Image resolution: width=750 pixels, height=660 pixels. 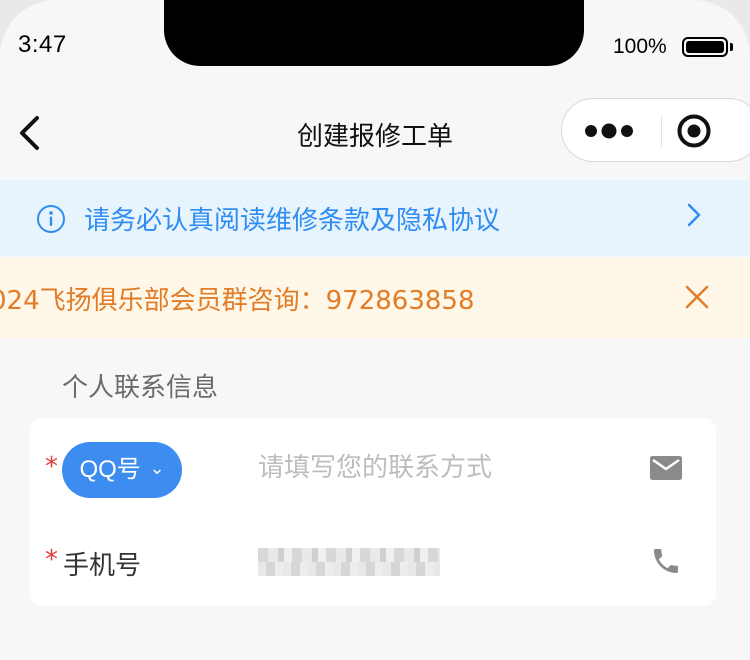 I want to click on contact-type-selector: QQ号 ⌄, so click(x=122, y=470).